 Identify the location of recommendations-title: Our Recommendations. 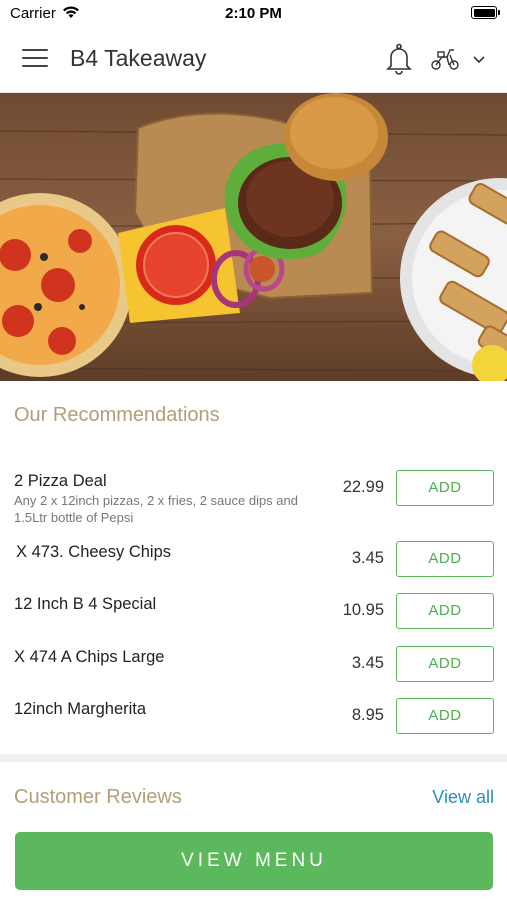
(117, 415).